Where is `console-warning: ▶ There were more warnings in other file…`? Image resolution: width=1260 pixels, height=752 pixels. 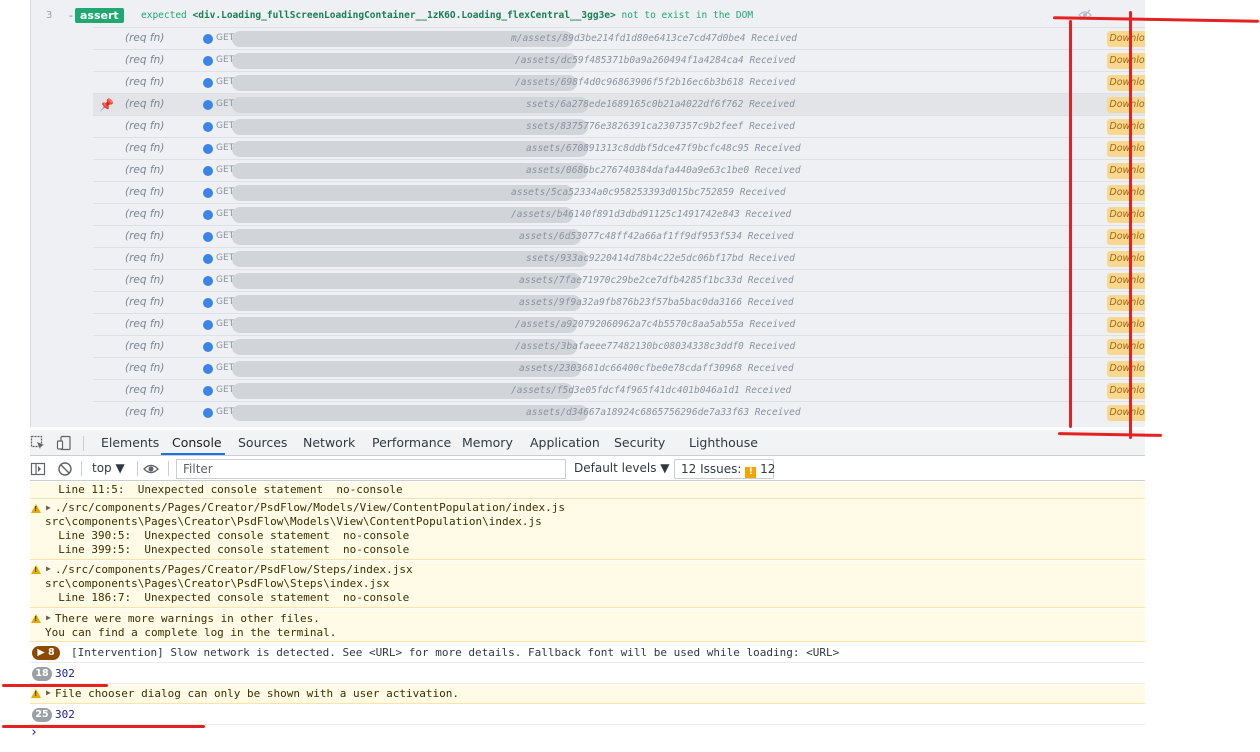
console-warning: ▶ There were more warnings in other file… is located at coordinates (587, 625).